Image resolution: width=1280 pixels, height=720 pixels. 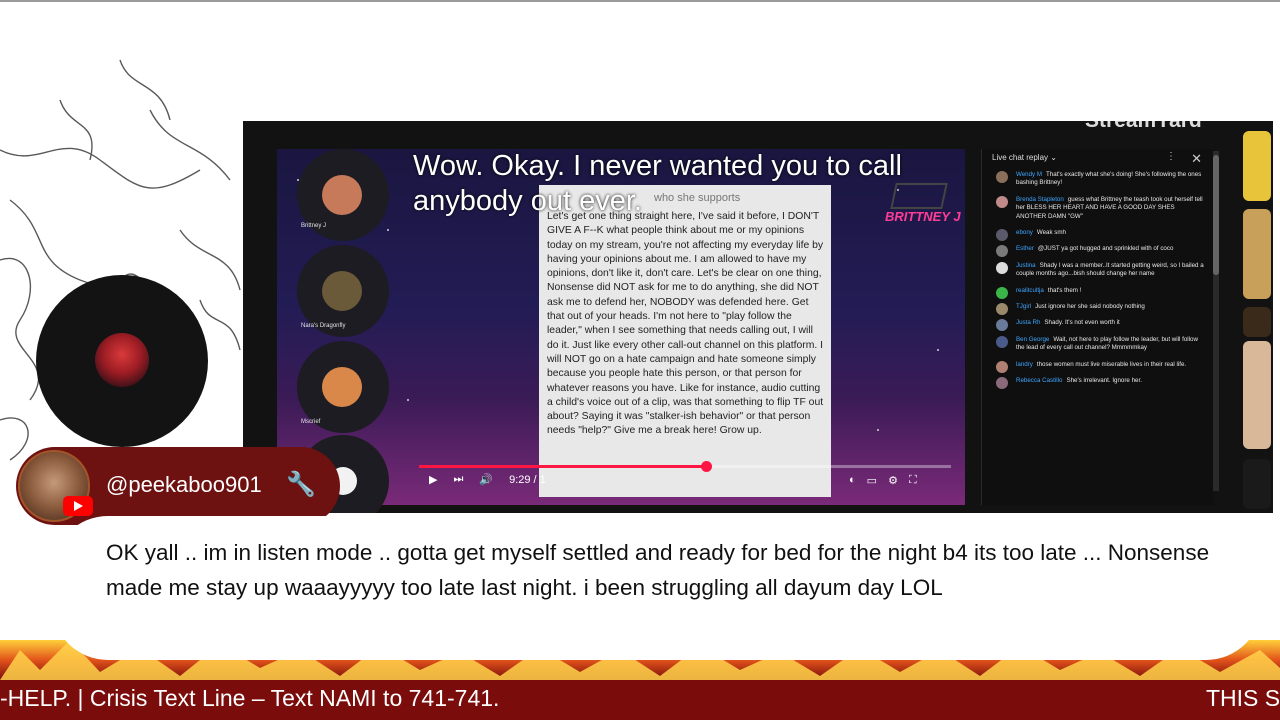 What do you see at coordinates (872, 480) in the screenshot?
I see `captions-icon: ▭` at bounding box center [872, 480].